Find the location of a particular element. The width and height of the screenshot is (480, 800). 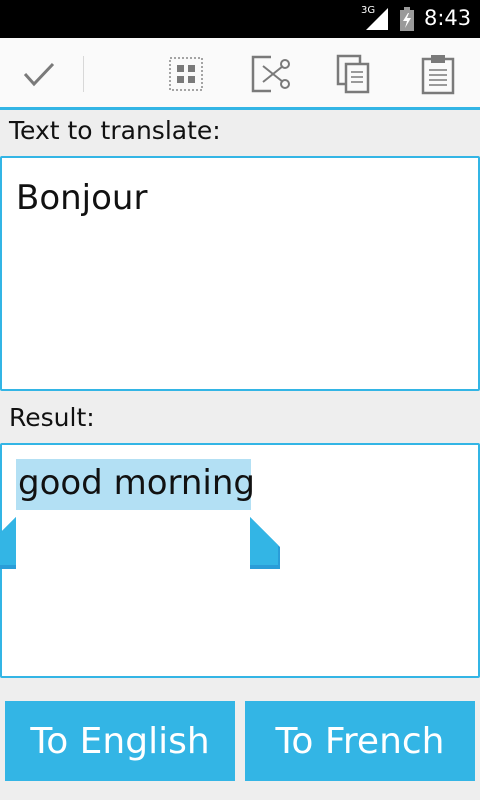

clock-time: 8:43 is located at coordinates (448, 18).